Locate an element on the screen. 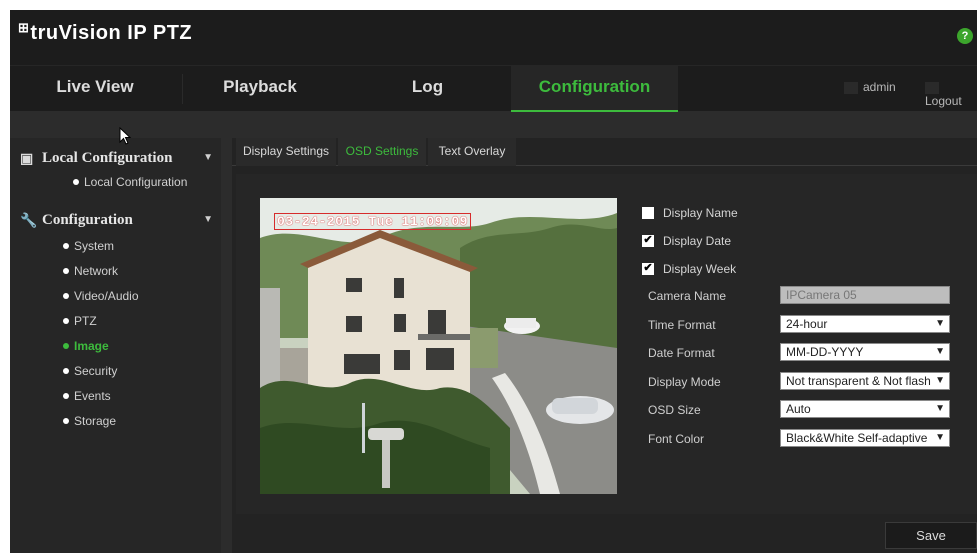 The image size is (977, 553). mouse-cursor-icon is located at coordinates (125, 136).